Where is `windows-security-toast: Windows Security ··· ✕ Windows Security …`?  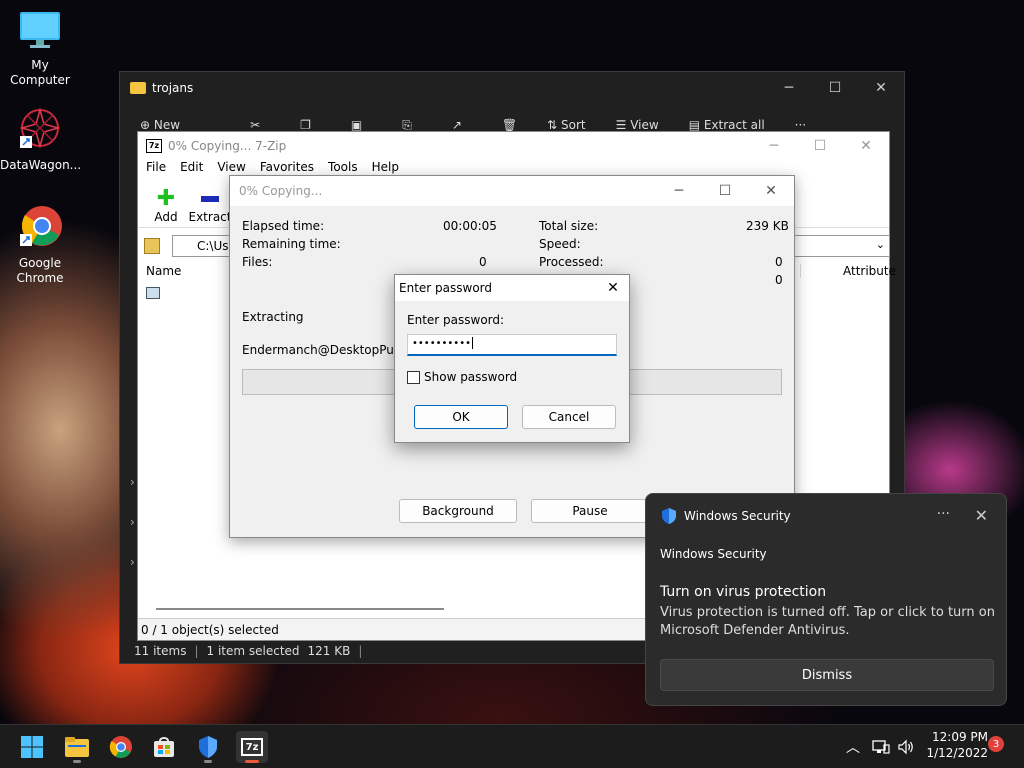
windows-security-toast: Windows Security ··· ✕ Windows Security … is located at coordinates (826, 599).